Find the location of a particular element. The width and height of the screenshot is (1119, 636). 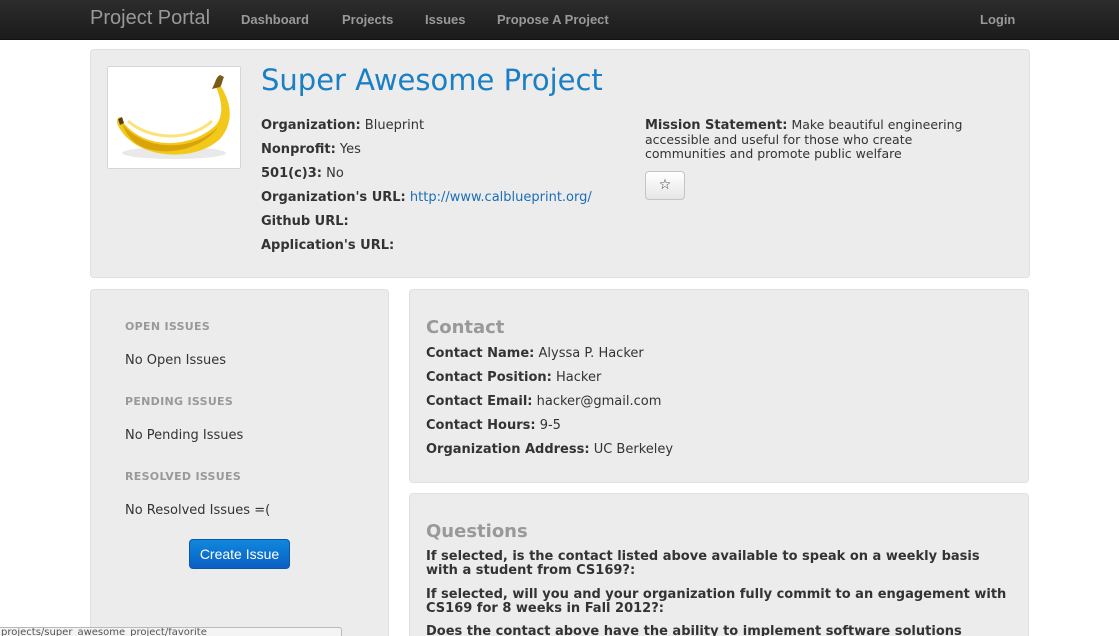

field-label: Application's URL: is located at coordinates (328, 245).